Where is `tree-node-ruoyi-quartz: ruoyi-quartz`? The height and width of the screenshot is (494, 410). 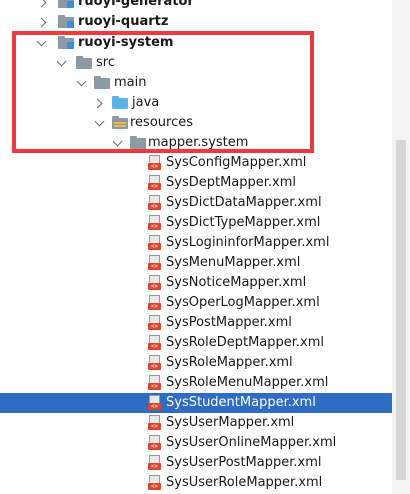 tree-node-ruoyi-quartz: ruoyi-quartz is located at coordinates (196, 22).